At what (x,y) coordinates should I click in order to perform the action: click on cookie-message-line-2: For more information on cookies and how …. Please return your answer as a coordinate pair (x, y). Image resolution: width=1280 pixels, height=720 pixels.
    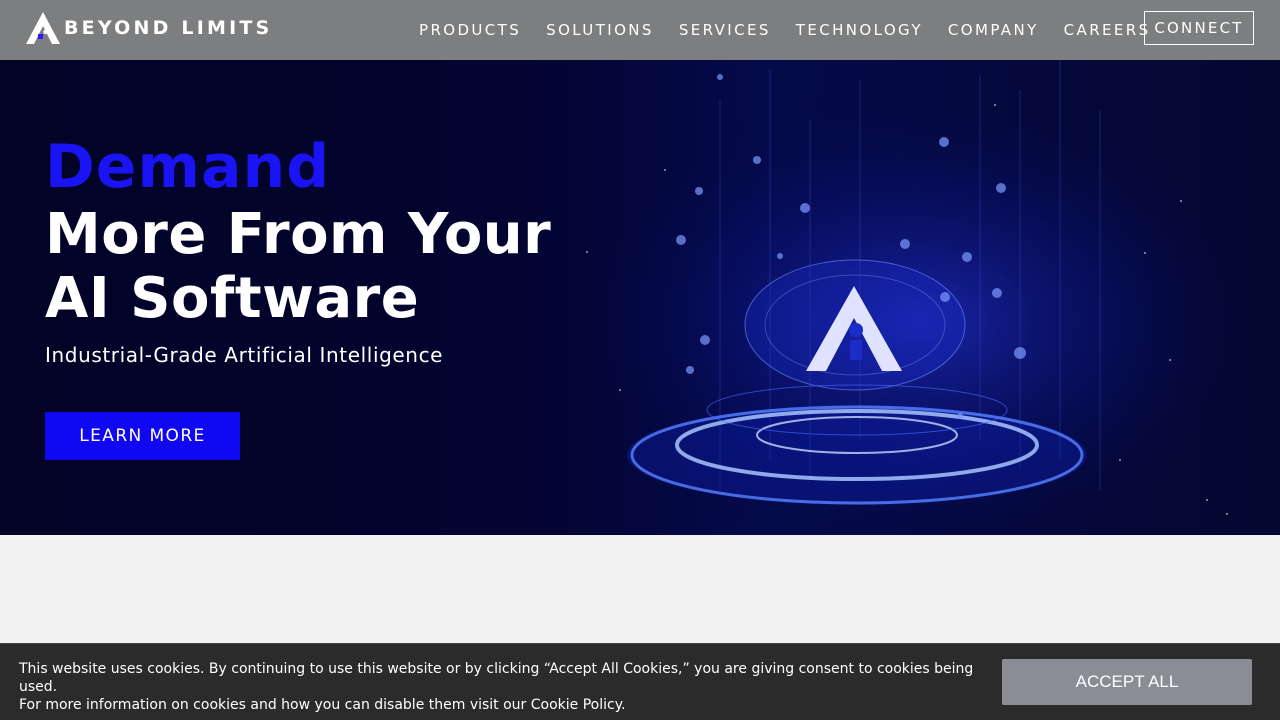
    Looking at the image, I should click on (322, 705).